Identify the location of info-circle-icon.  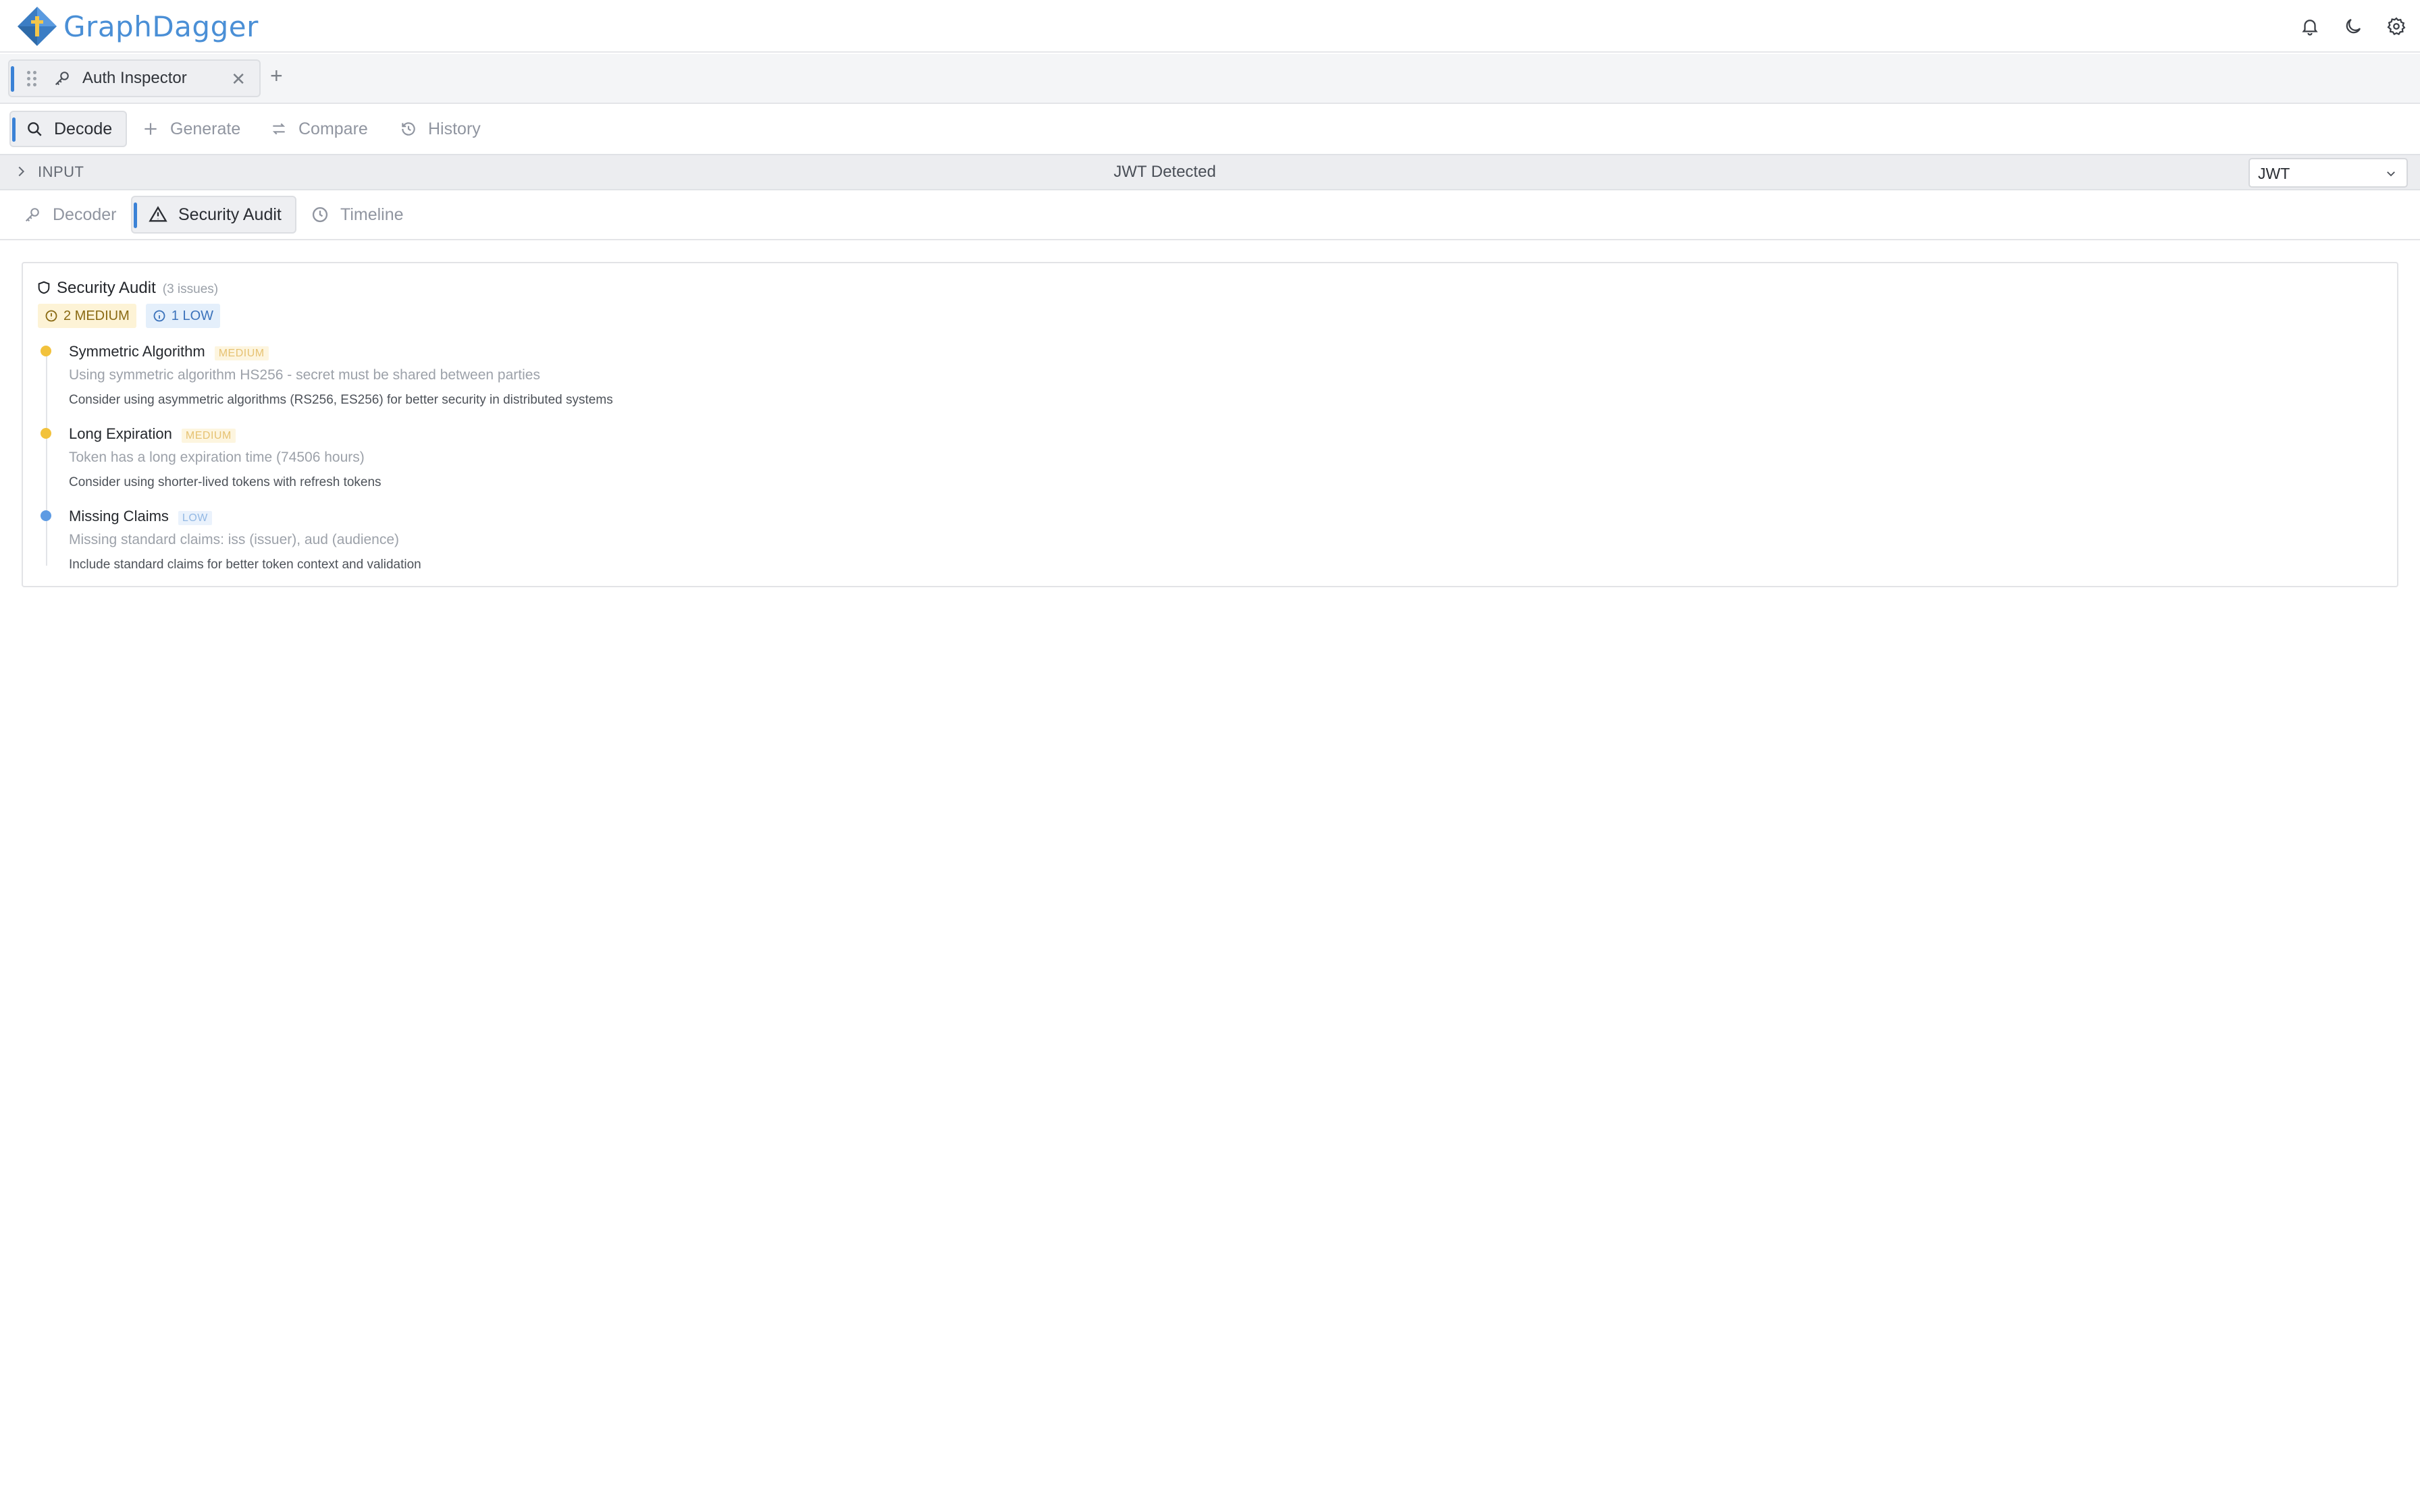
(159, 316).